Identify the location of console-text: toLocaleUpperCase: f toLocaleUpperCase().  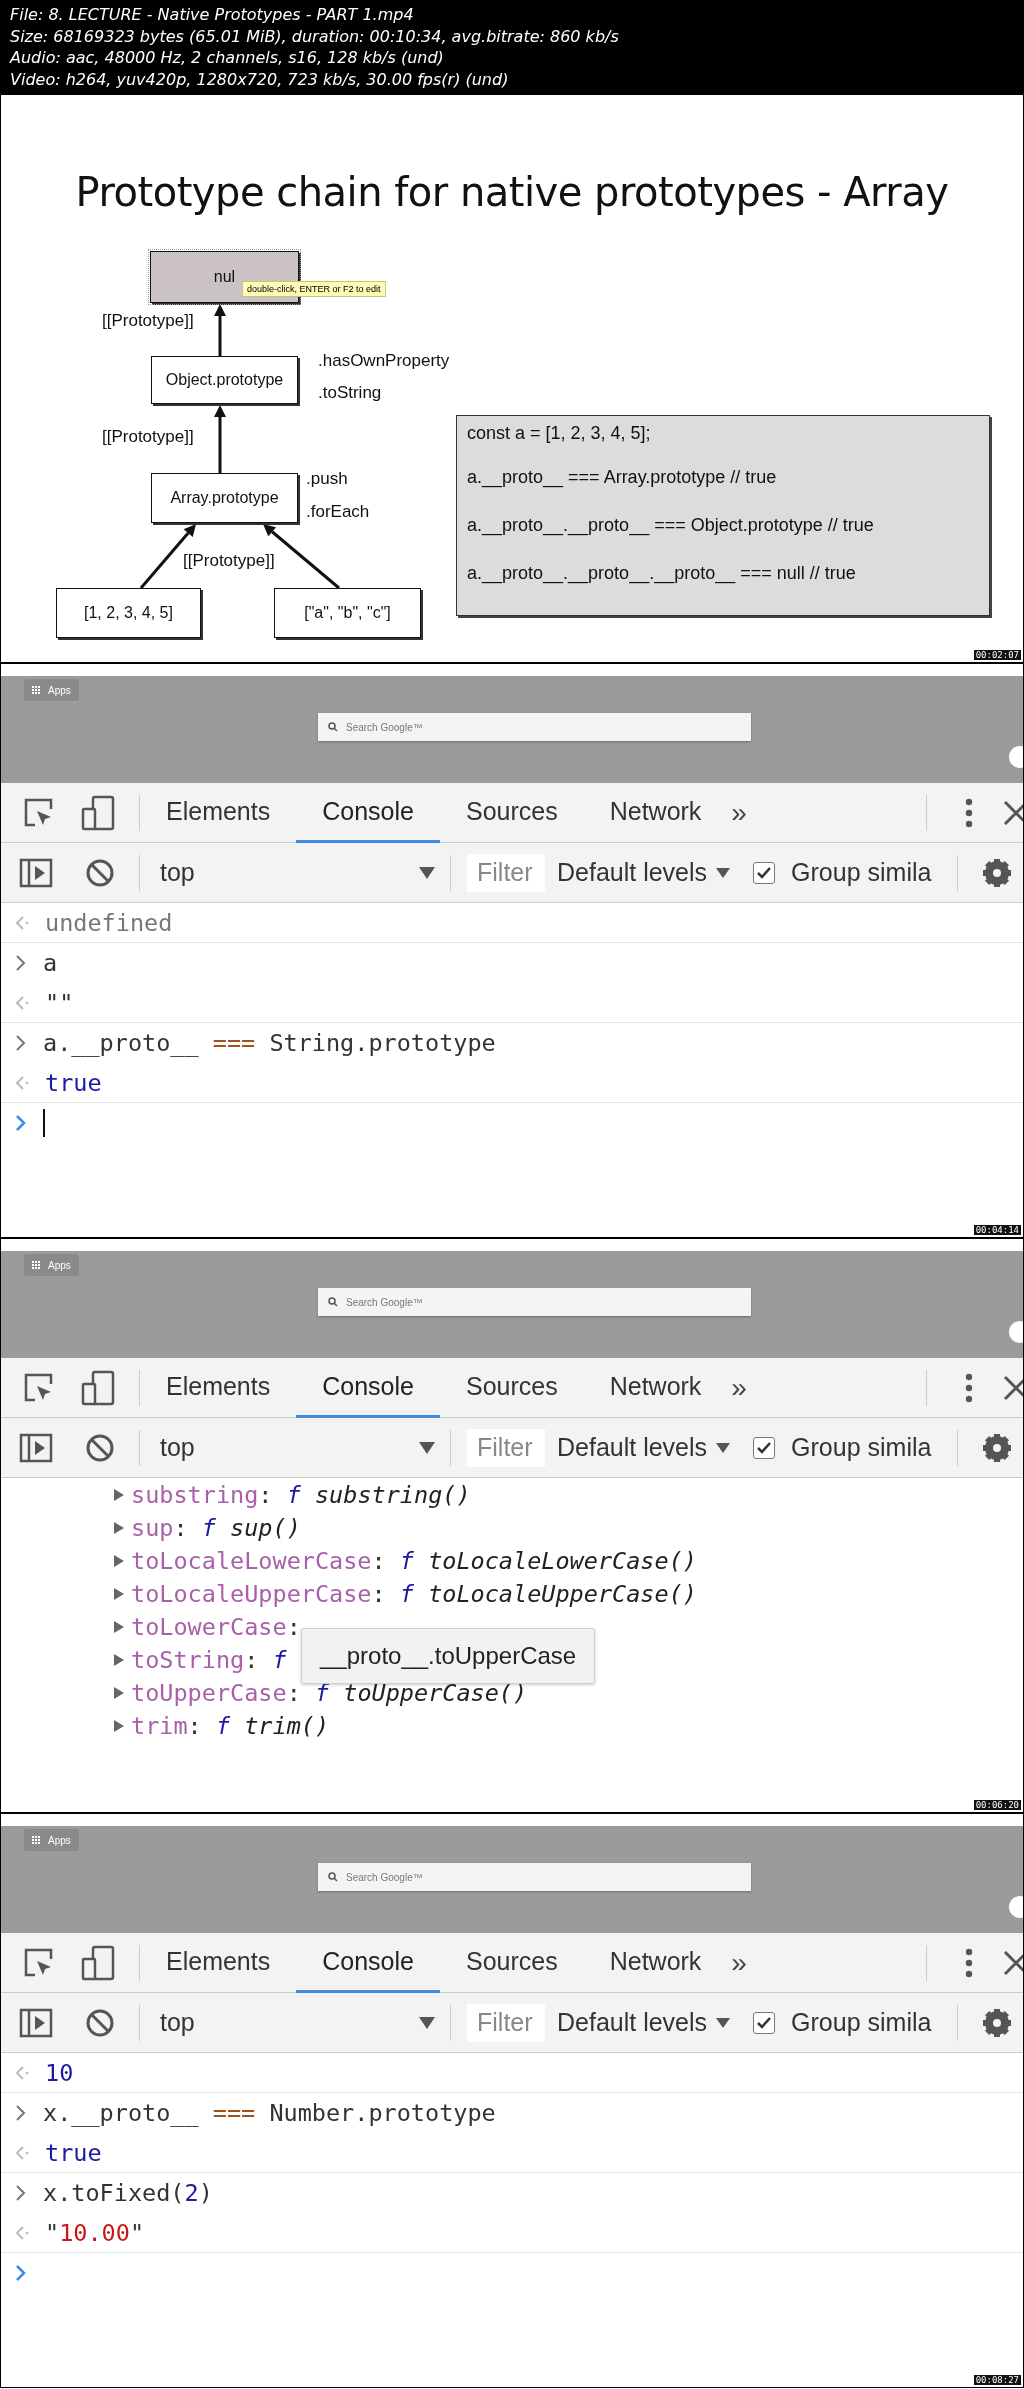
(414, 1593).